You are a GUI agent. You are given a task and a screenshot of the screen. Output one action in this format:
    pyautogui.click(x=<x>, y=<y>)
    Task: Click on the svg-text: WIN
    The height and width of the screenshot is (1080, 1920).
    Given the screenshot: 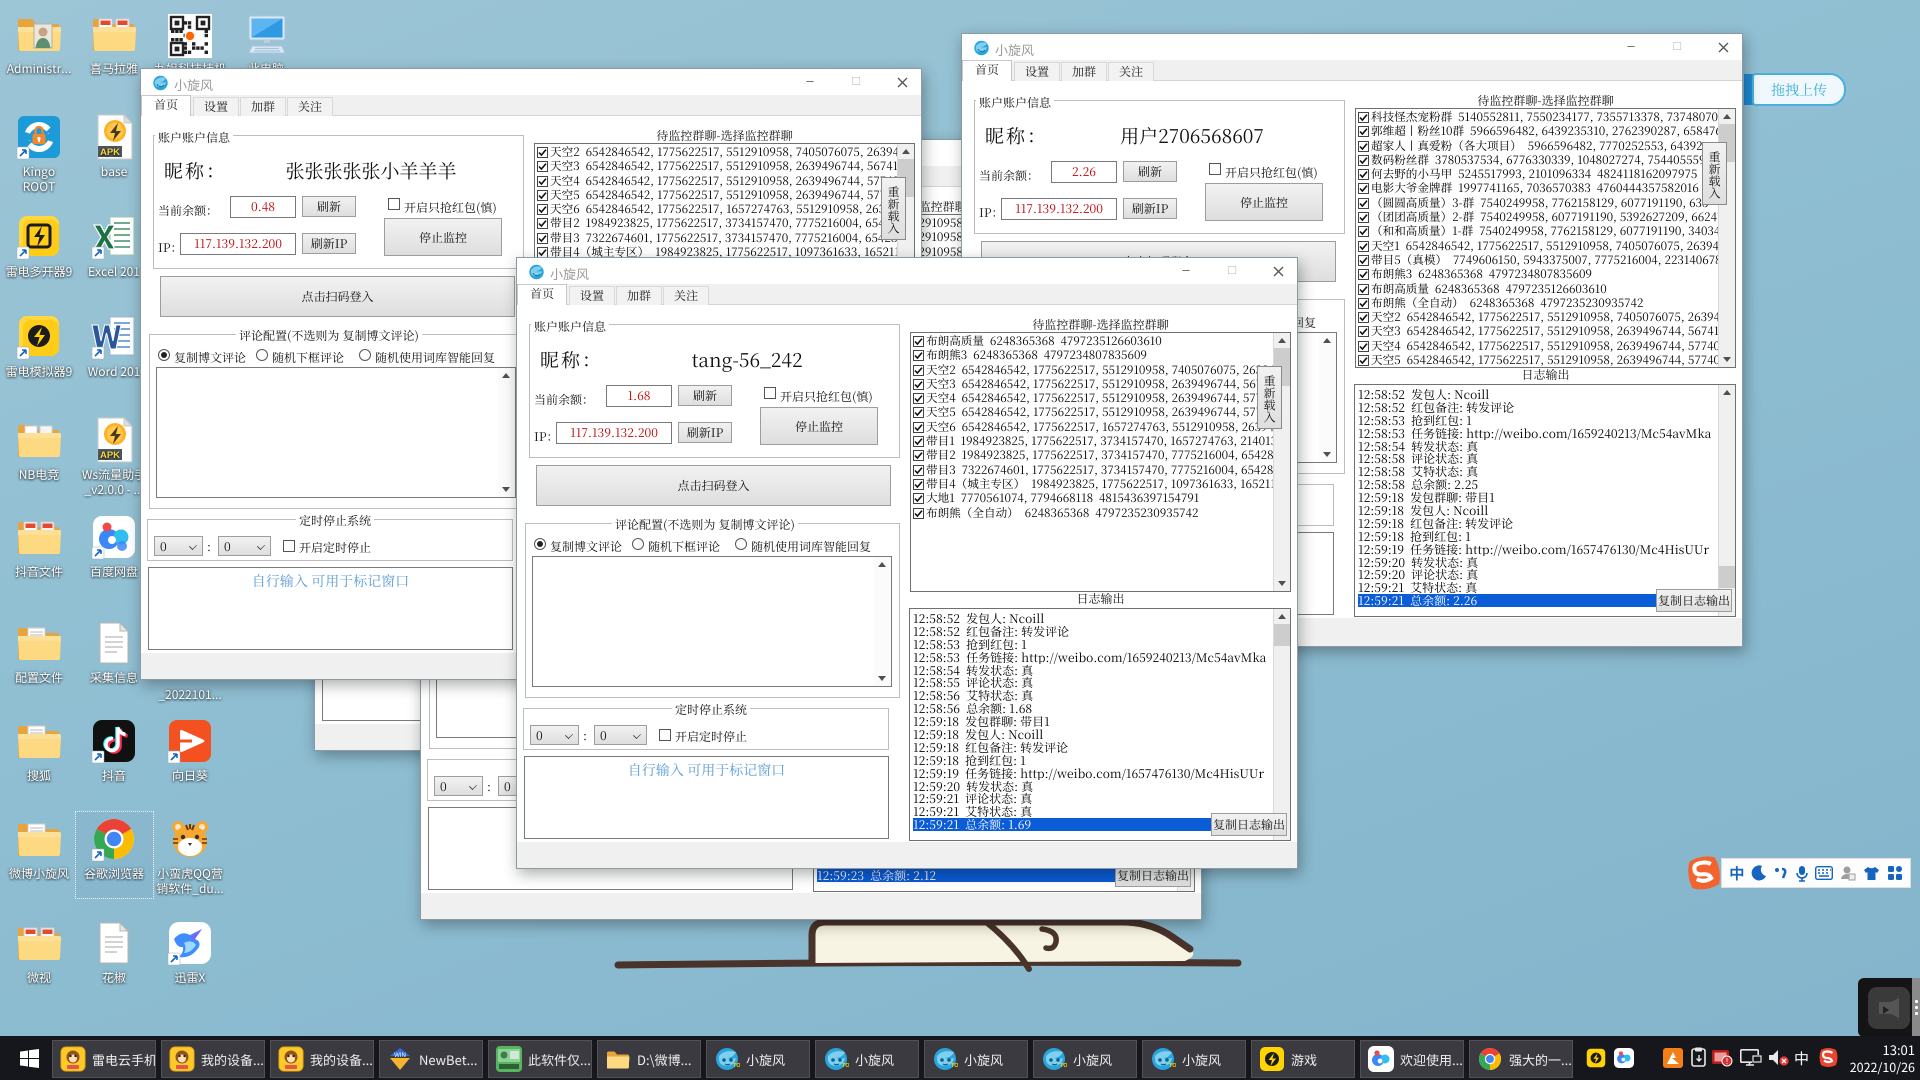 What is the action you would take?
    pyautogui.click(x=400, y=1056)
    